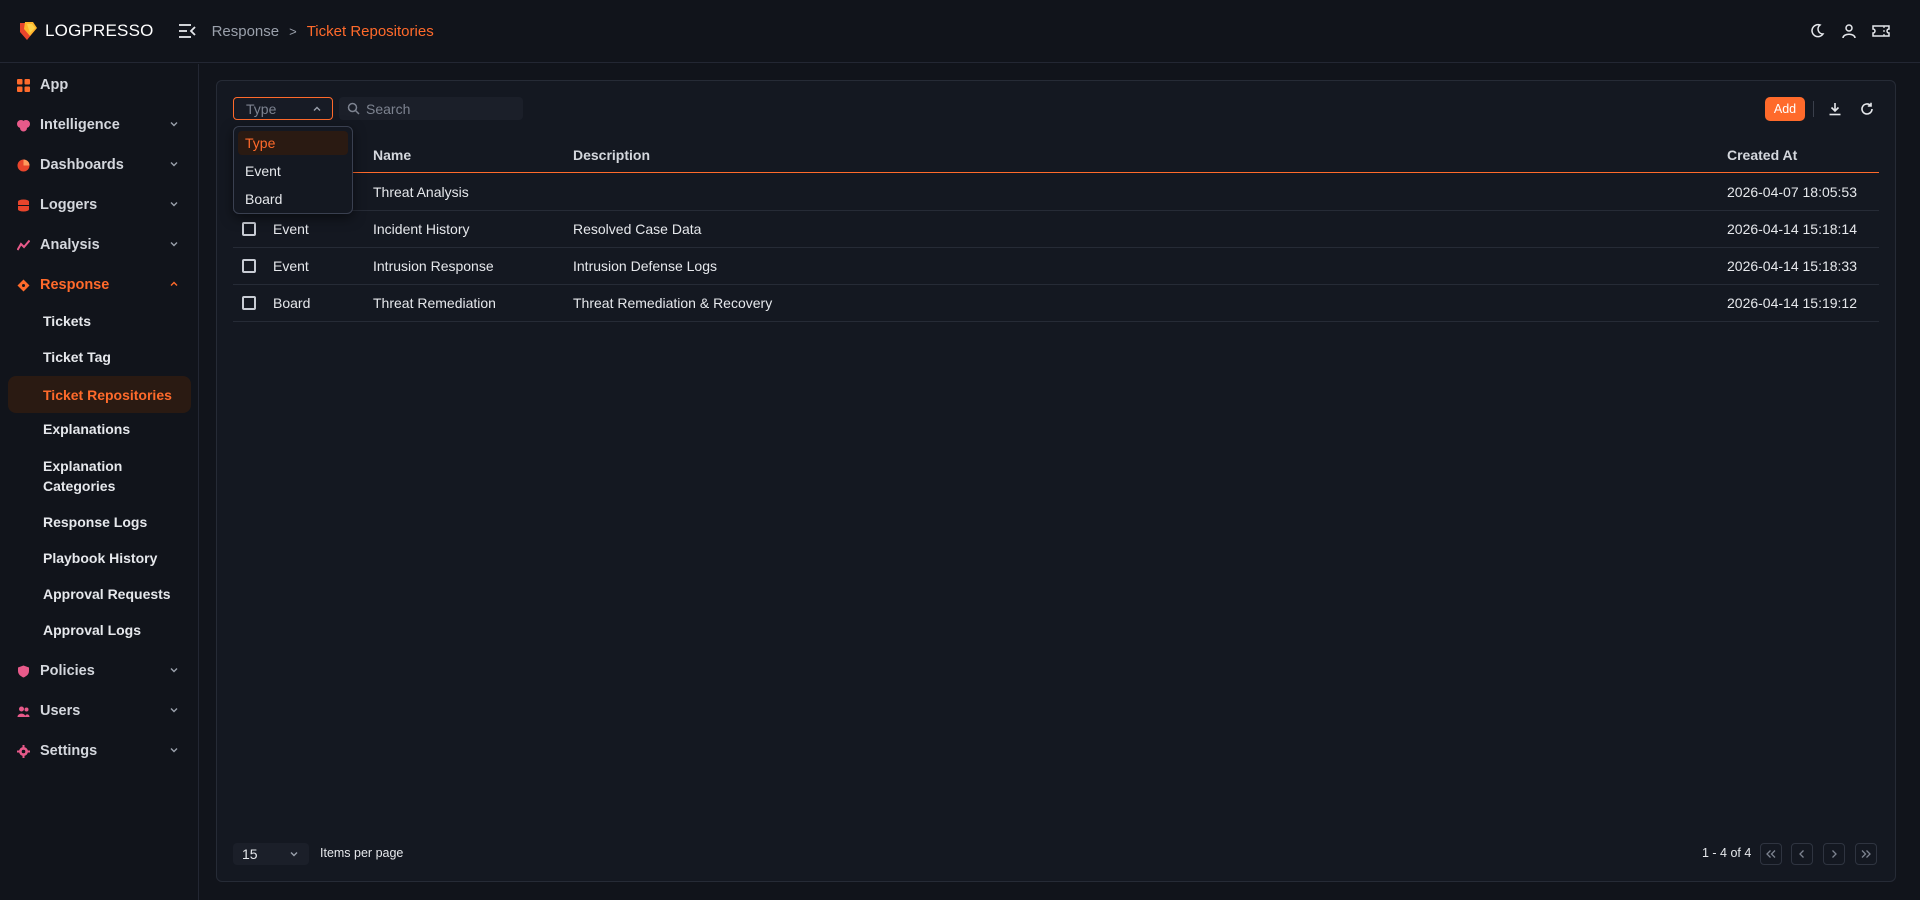 This screenshot has width=1920, height=900. Describe the element at coordinates (23, 125) in the screenshot. I see `brain-icon` at that location.